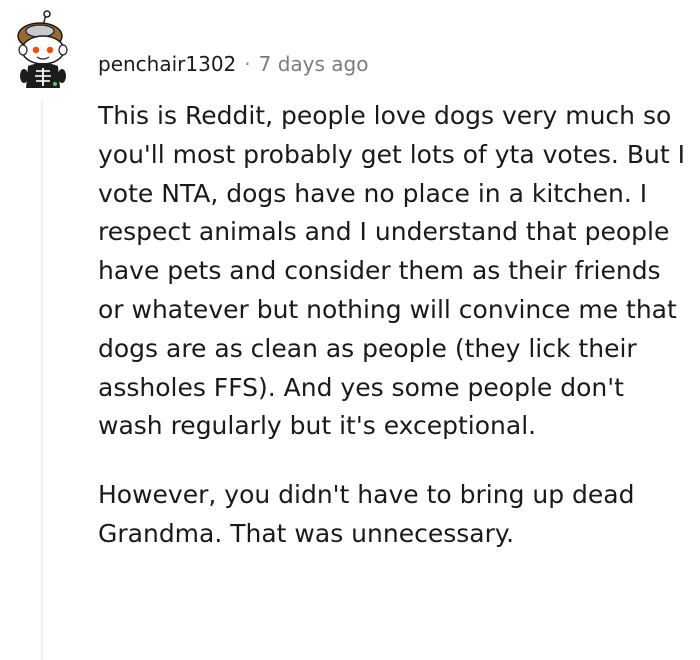 This screenshot has width=700, height=660. I want to click on snoo-avatar-icon, so click(42, 49).